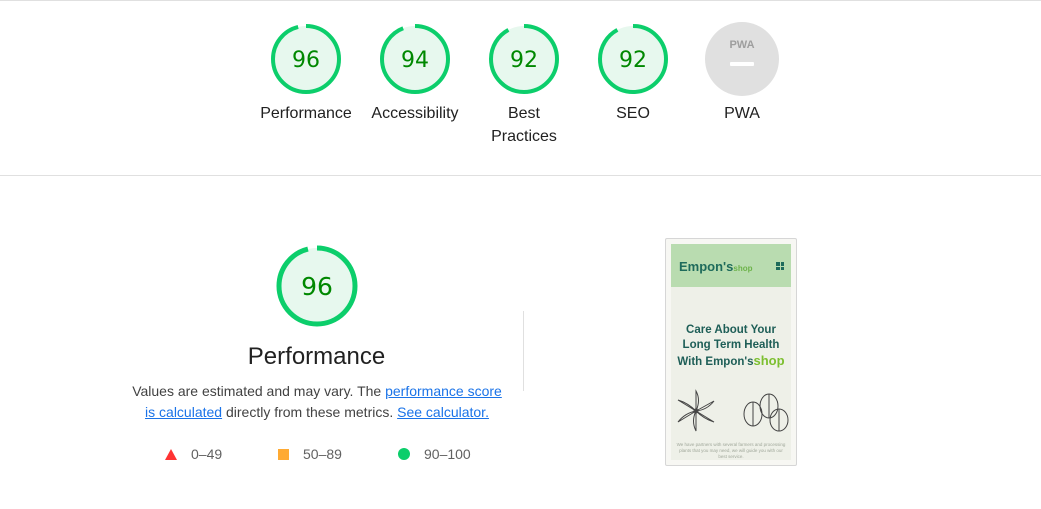 The height and width of the screenshot is (509, 1041). I want to click on performance-gauge-large: 96, so click(317, 286).